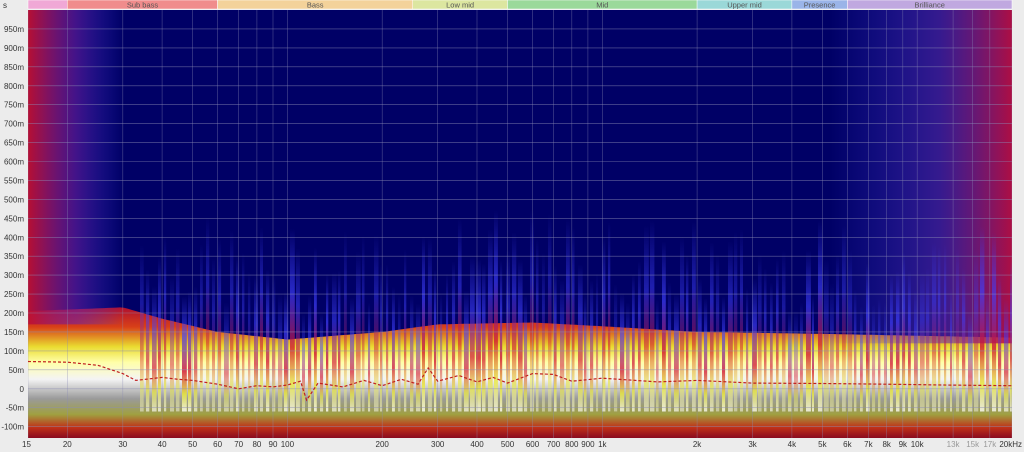  What do you see at coordinates (822, 444) in the screenshot?
I see `x-tick-label: 5k` at bounding box center [822, 444].